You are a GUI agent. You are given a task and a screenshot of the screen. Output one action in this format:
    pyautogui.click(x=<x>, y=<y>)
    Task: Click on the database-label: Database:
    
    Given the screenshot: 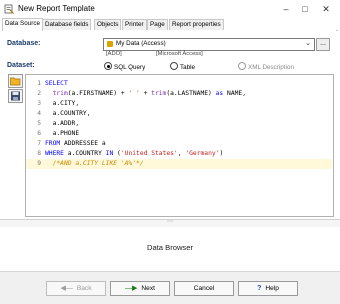 What is the action you would take?
    pyautogui.click(x=24, y=43)
    